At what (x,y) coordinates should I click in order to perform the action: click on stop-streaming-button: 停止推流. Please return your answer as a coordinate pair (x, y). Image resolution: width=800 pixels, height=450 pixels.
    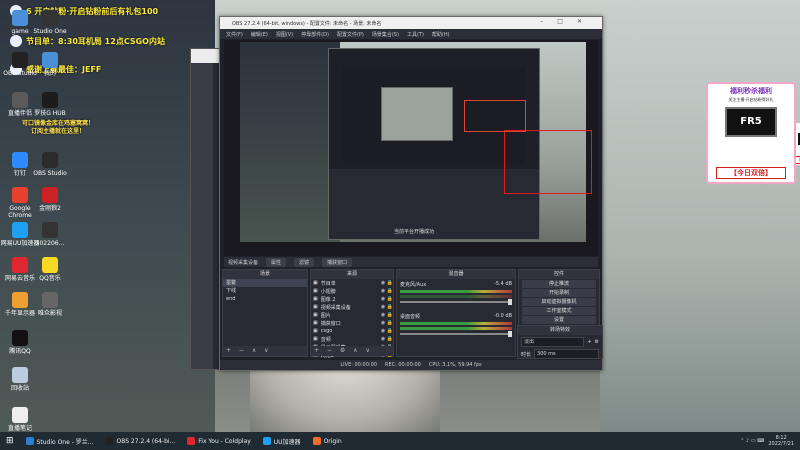
    Looking at the image, I should click on (559, 284).